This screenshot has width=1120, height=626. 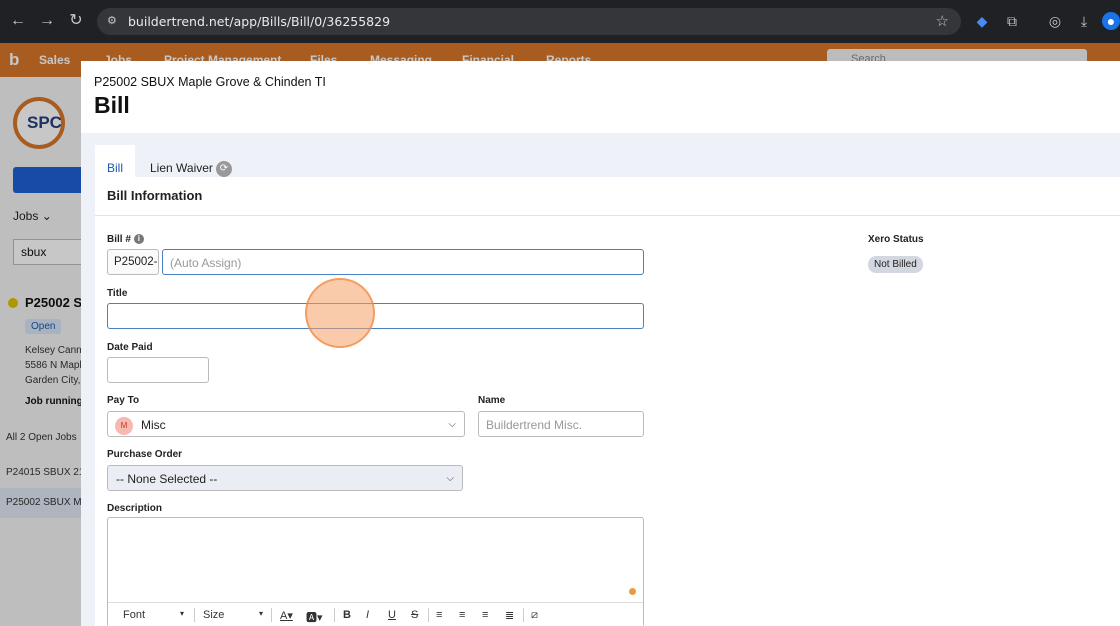 What do you see at coordinates (130, 347) in the screenshot?
I see `date-paid-label: Date Paid` at bounding box center [130, 347].